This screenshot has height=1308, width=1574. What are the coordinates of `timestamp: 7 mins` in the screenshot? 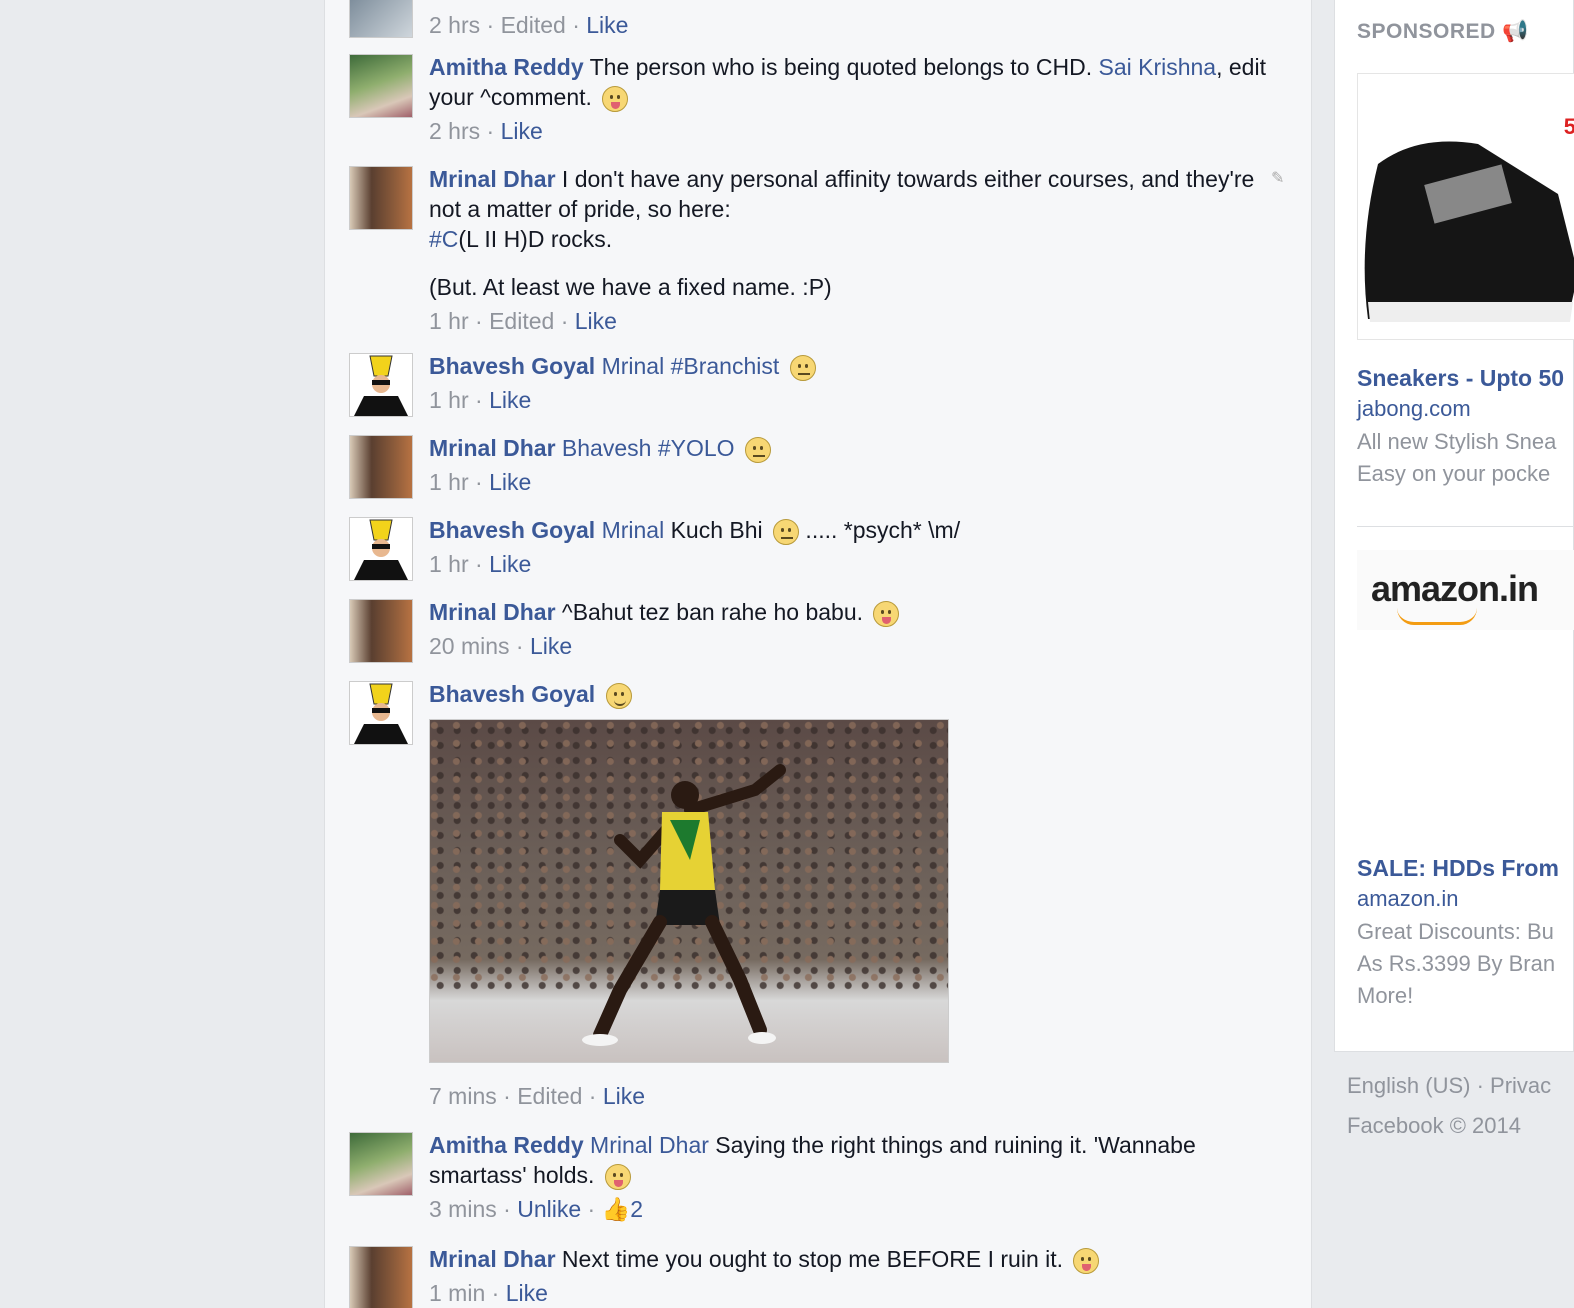 It's located at (463, 1096).